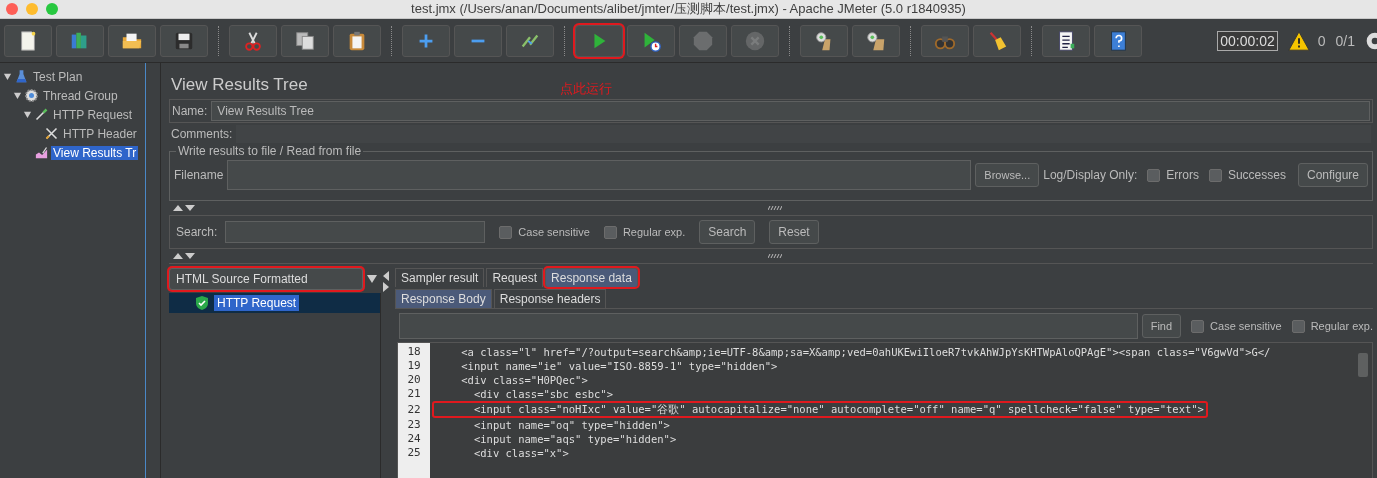 The width and height of the screenshot is (1377, 478). What do you see at coordinates (190, 111) in the screenshot?
I see `field-label: Name:` at bounding box center [190, 111].